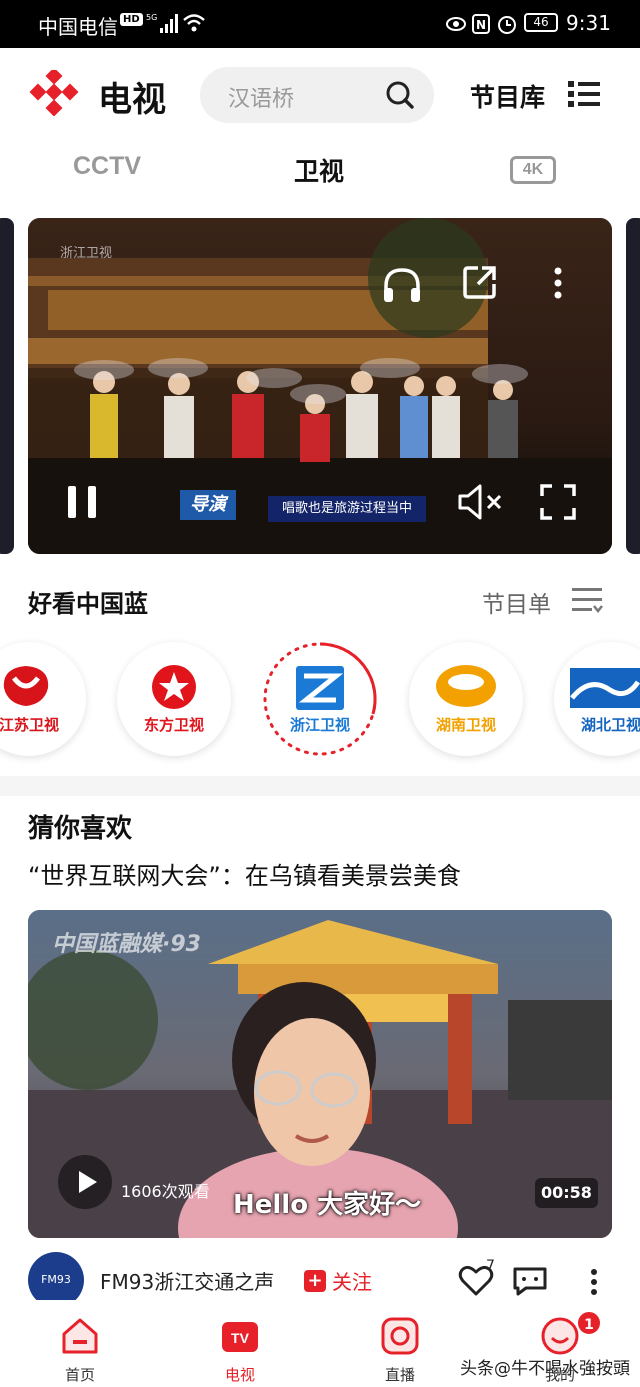 The image size is (640, 1387). What do you see at coordinates (261, 99) in the screenshot?
I see `search-placeholder: 汉语桥` at bounding box center [261, 99].